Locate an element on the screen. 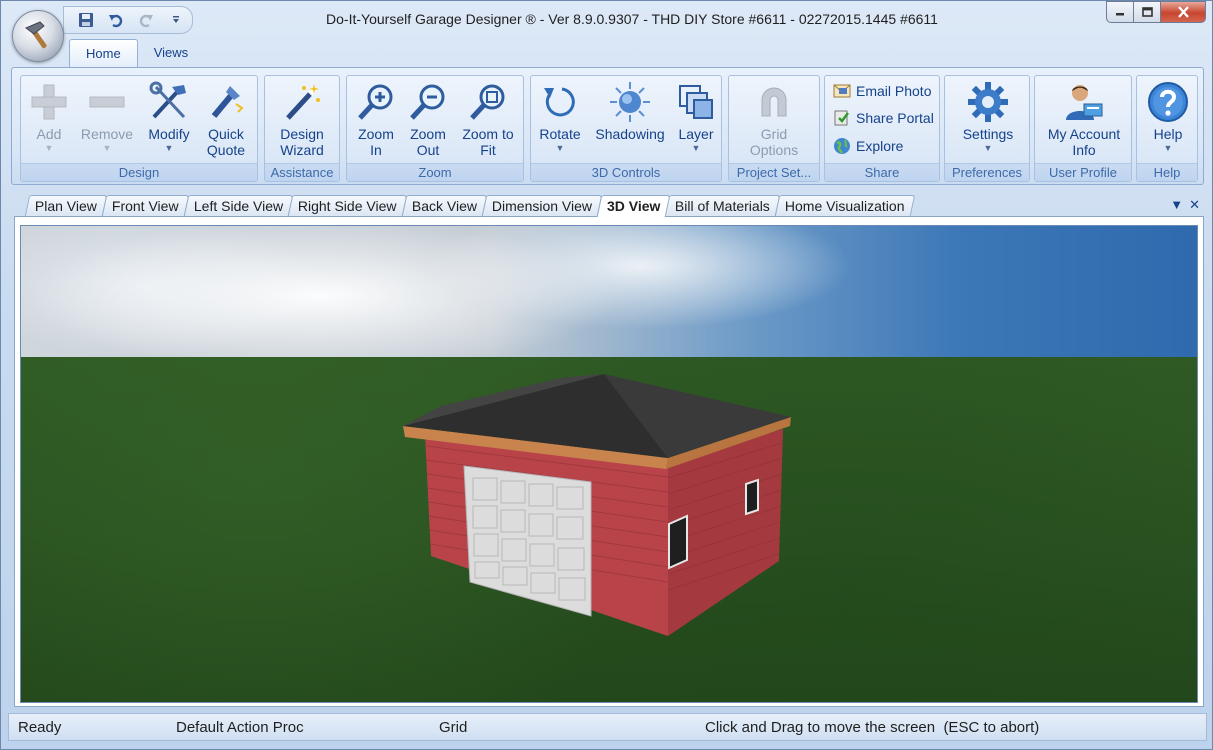 The height and width of the screenshot is (750, 1213). help-icon is located at coordinates (1168, 102).